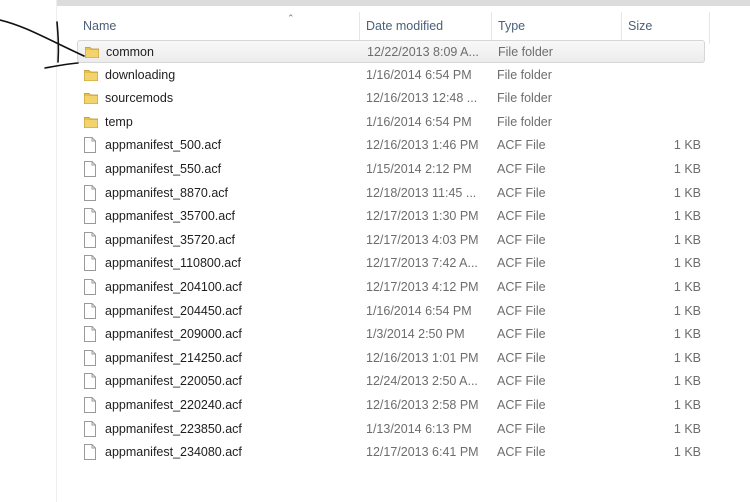 The width and height of the screenshot is (750, 502). I want to click on column-header-type-label: Type, so click(512, 26).